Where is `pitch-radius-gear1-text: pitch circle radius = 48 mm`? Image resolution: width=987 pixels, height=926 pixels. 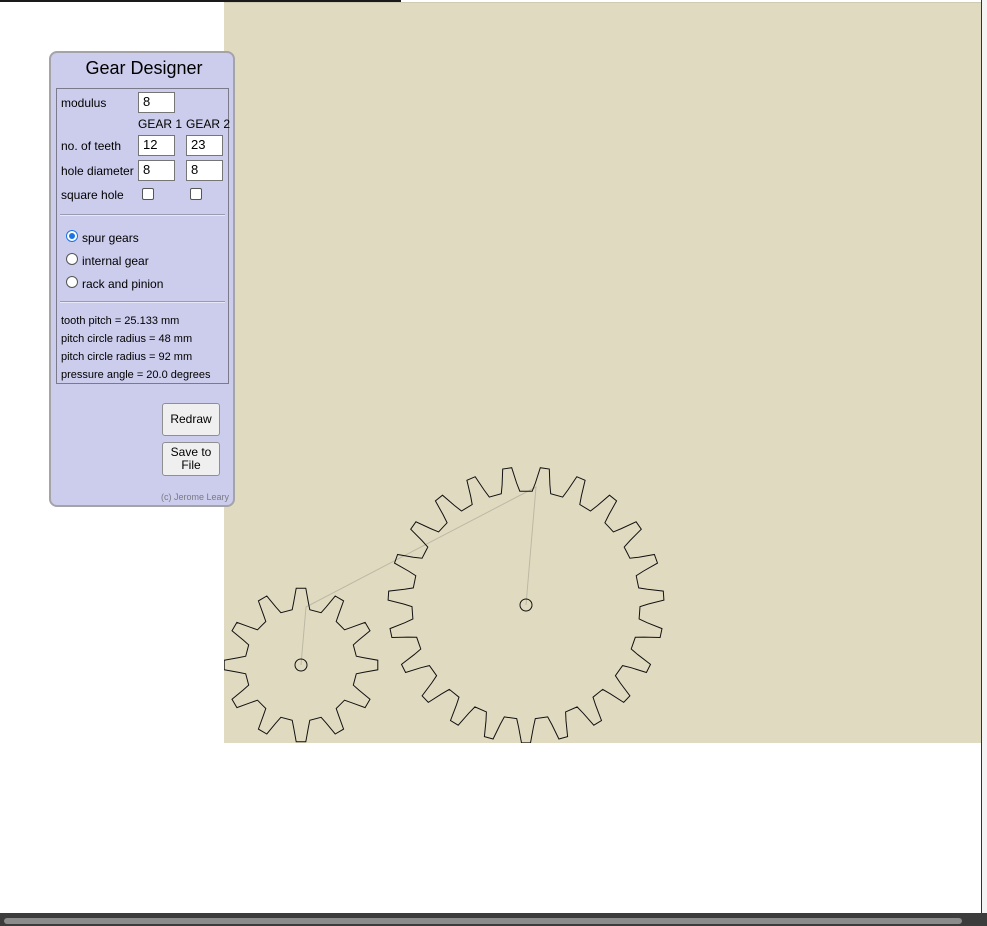
pitch-radius-gear1-text: pitch circle radius = 48 mm is located at coordinates (127, 339).